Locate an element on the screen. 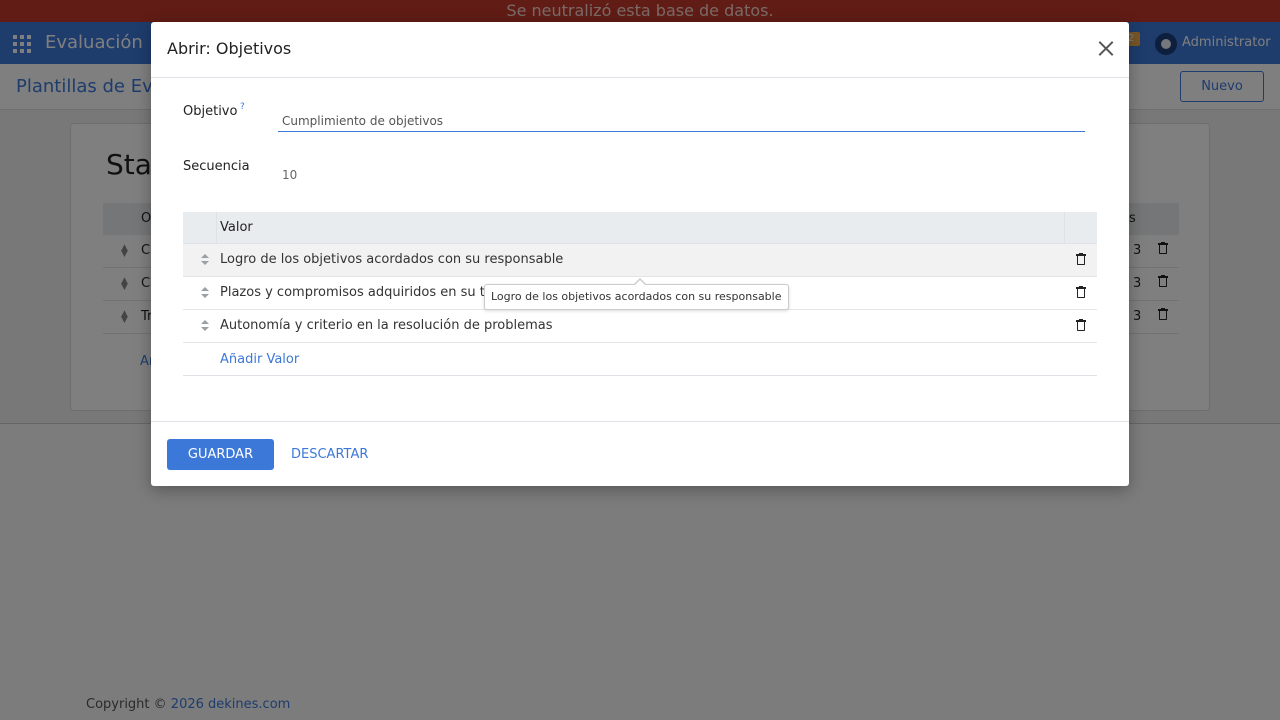  values-table-header: Valor is located at coordinates (640, 228).